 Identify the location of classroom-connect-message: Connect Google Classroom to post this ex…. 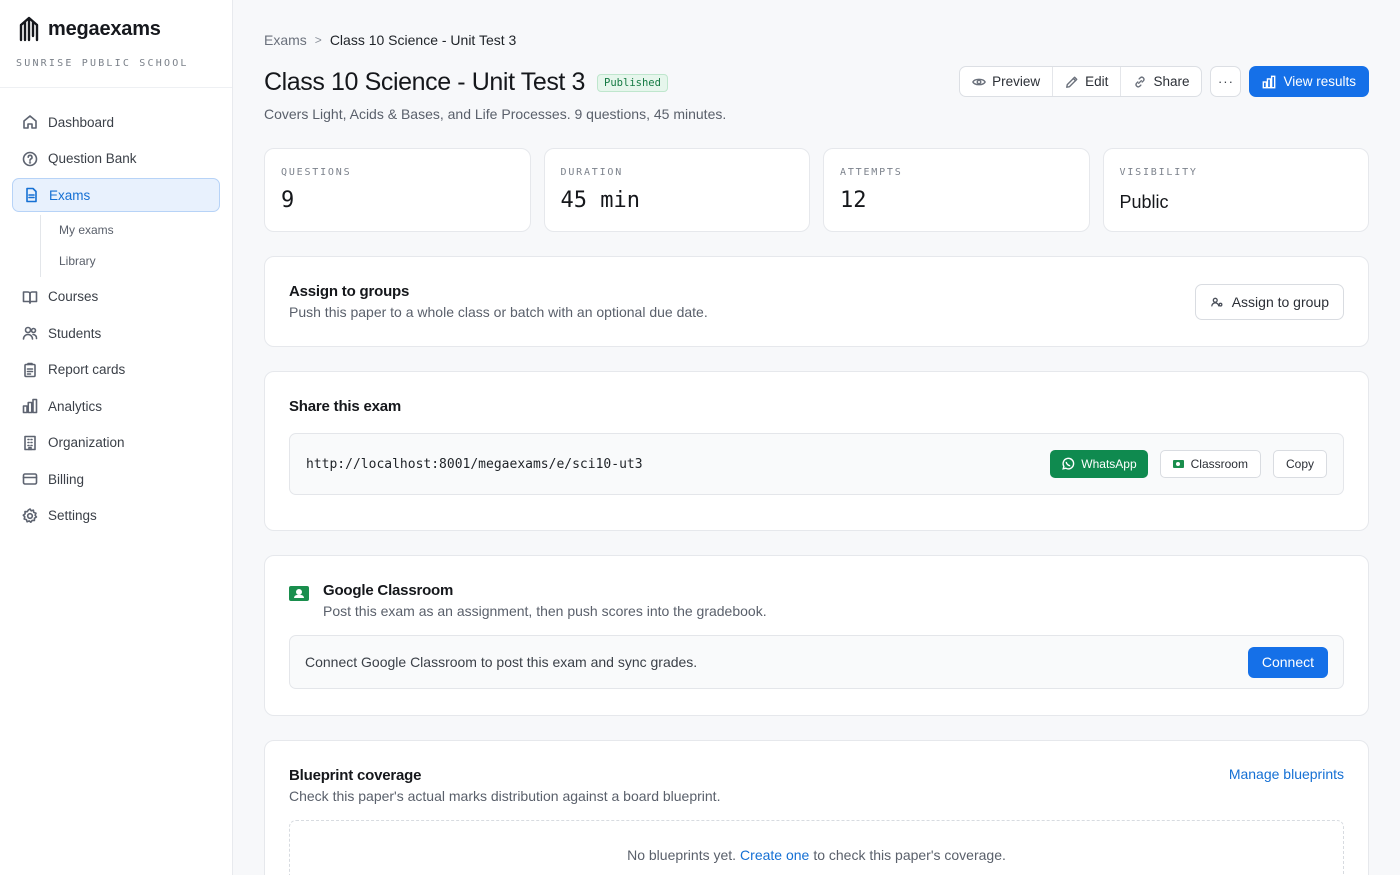
(501, 662).